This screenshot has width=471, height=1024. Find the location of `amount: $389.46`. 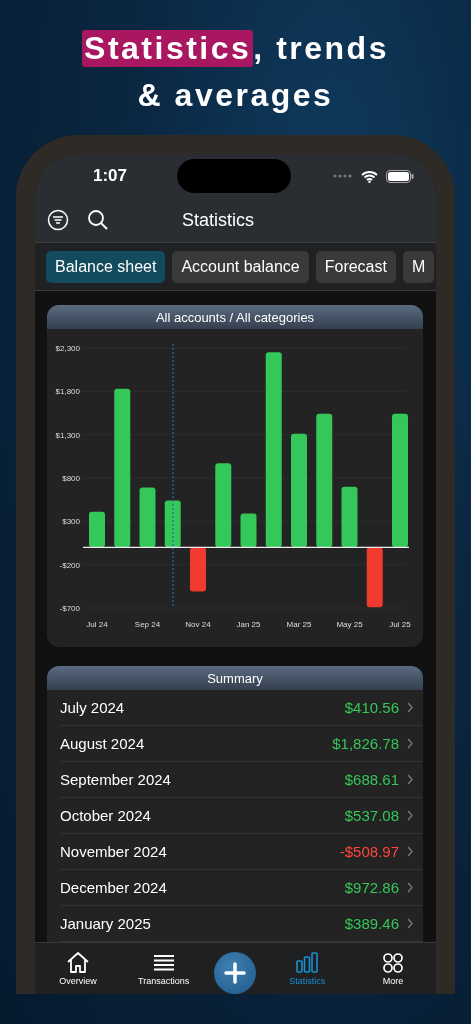

amount: $389.46 is located at coordinates (371, 923).